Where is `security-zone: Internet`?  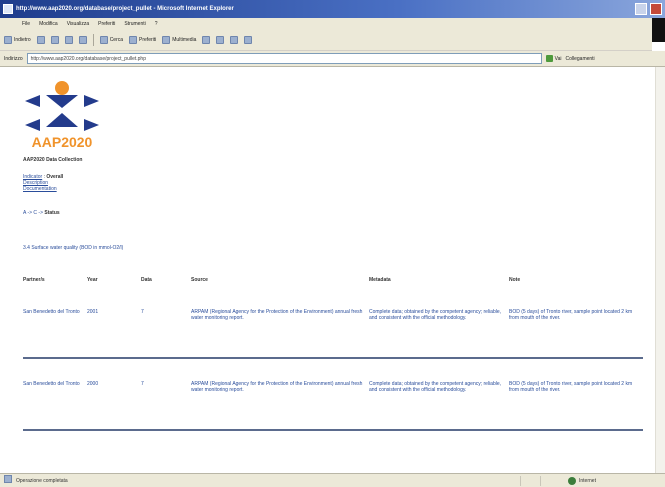 security-zone: Internet is located at coordinates (578, 480).